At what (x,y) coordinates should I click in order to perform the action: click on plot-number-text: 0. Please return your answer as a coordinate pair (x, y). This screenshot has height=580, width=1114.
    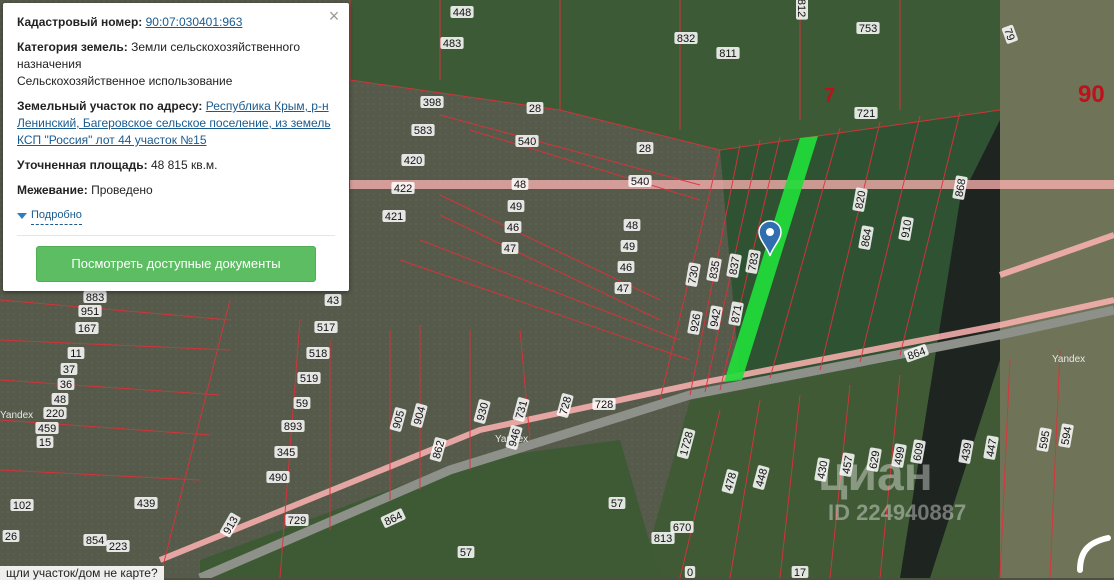
    Looking at the image, I should click on (690, 572).